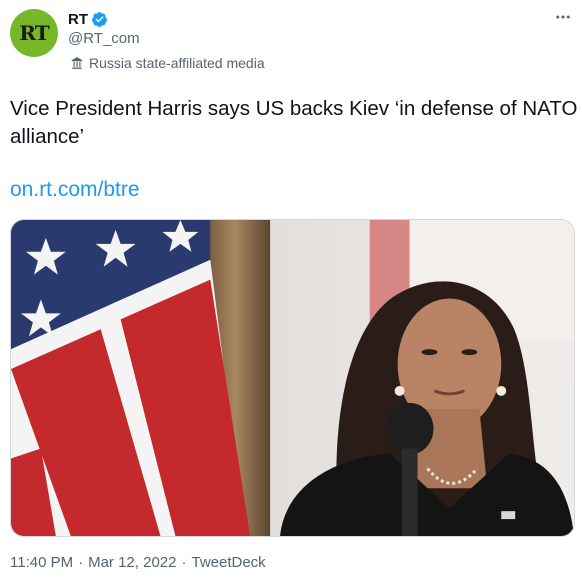 The image size is (582, 582). What do you see at coordinates (75, 190) in the screenshot?
I see `tweet-link: on.rt.com/btre` at bounding box center [75, 190].